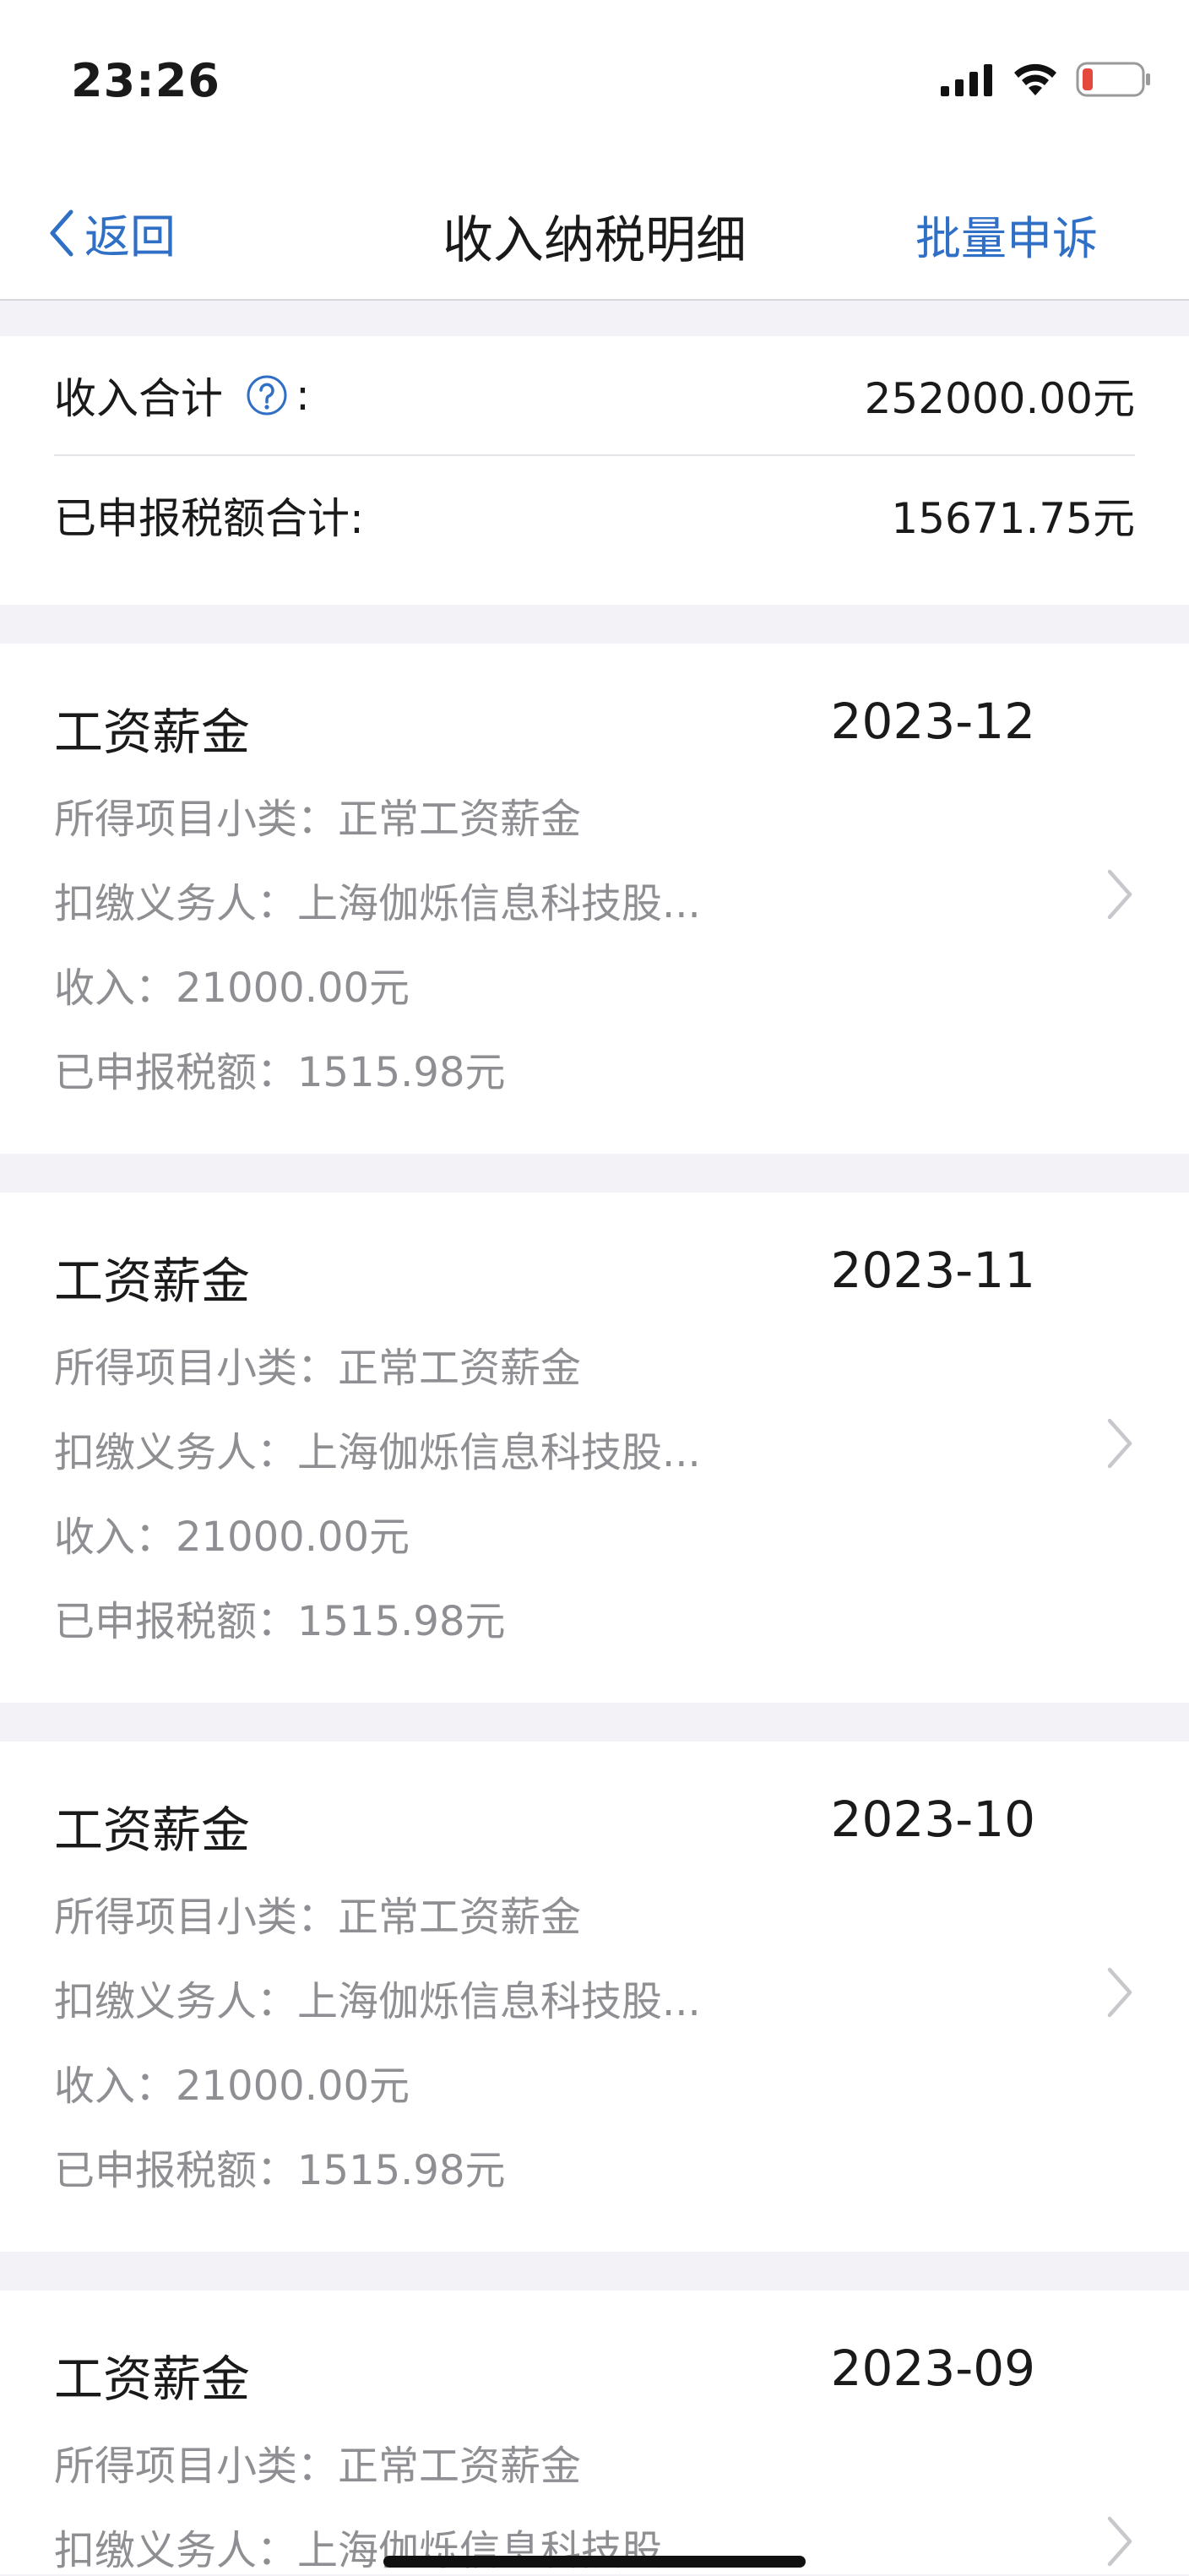  Describe the element at coordinates (932, 2368) in the screenshot. I see `record-period: 2023-09` at that location.